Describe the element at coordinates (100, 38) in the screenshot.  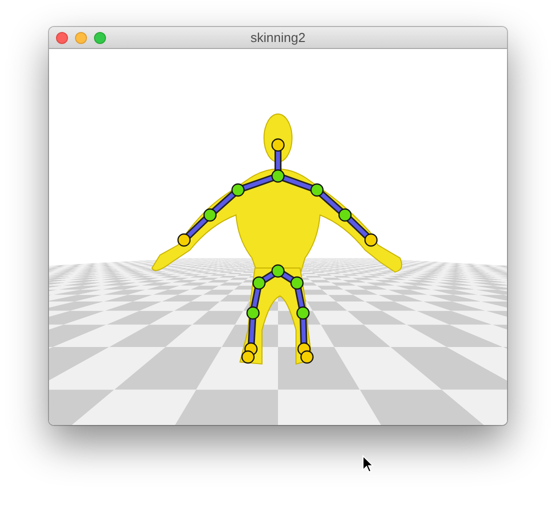
I see `zoom-button` at that location.